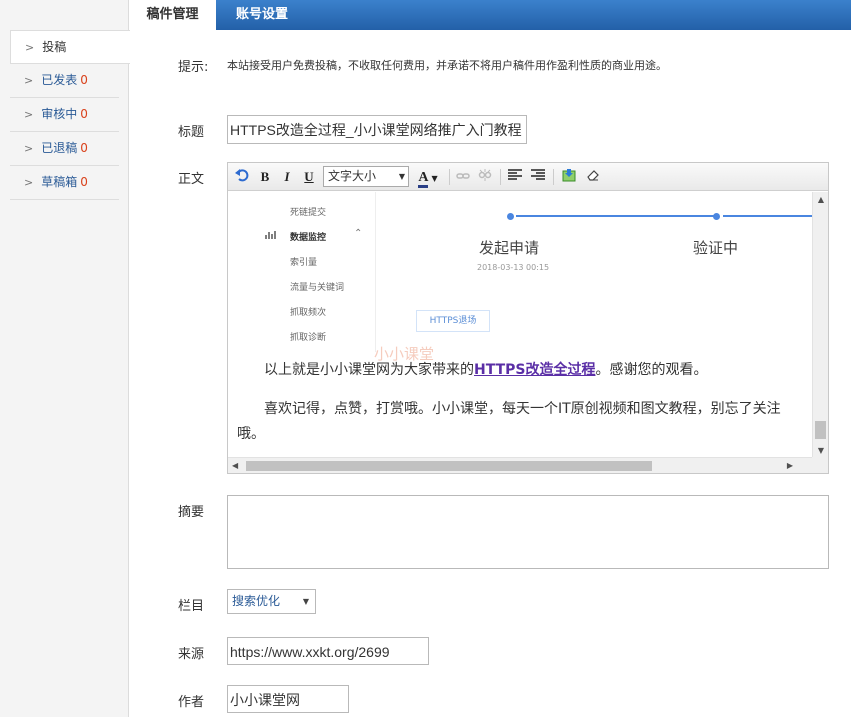  I want to click on category-select: 搜索优化 ▼, so click(271, 601).